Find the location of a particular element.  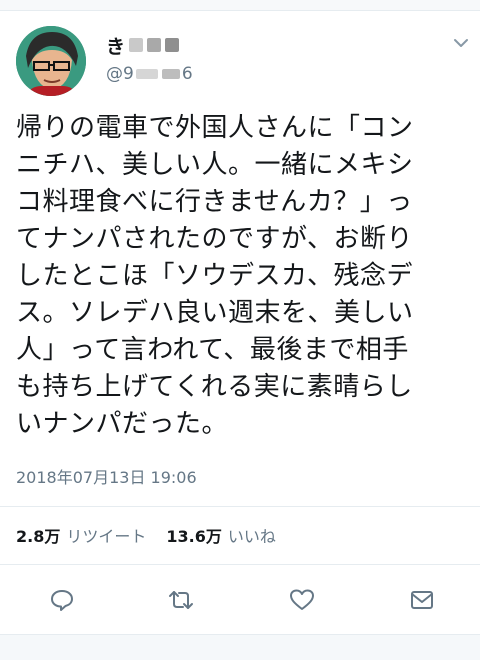

chevron-down-icon is located at coordinates (461, 43).